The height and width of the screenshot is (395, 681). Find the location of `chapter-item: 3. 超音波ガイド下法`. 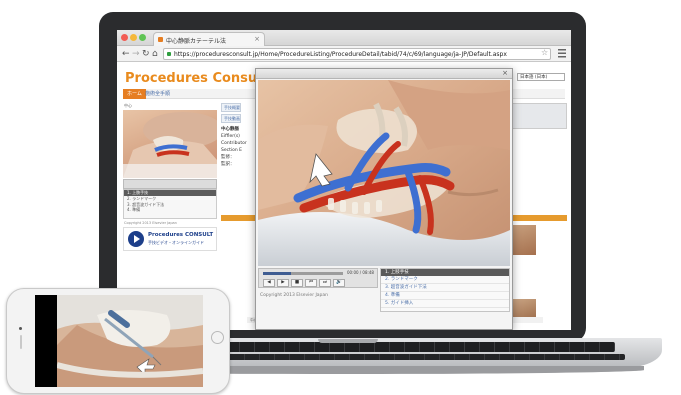

chapter-item: 3. 超音波ガイド下法 is located at coordinates (445, 288).